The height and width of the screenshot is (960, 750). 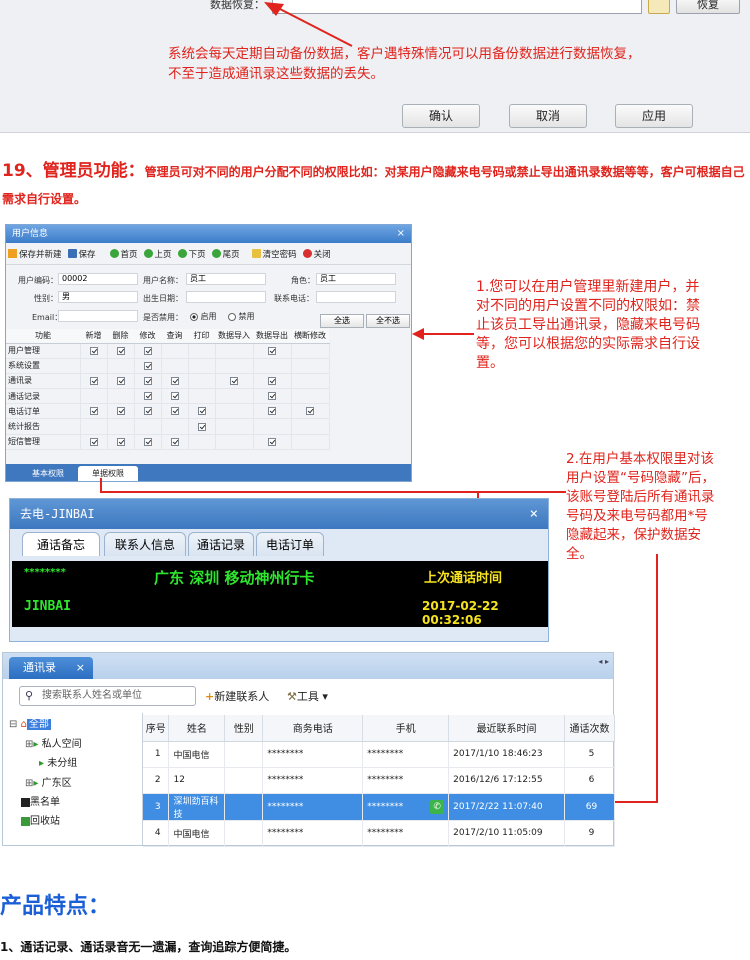 I want to click on tab-contact-info: 联系人信息, so click(x=145, y=544).